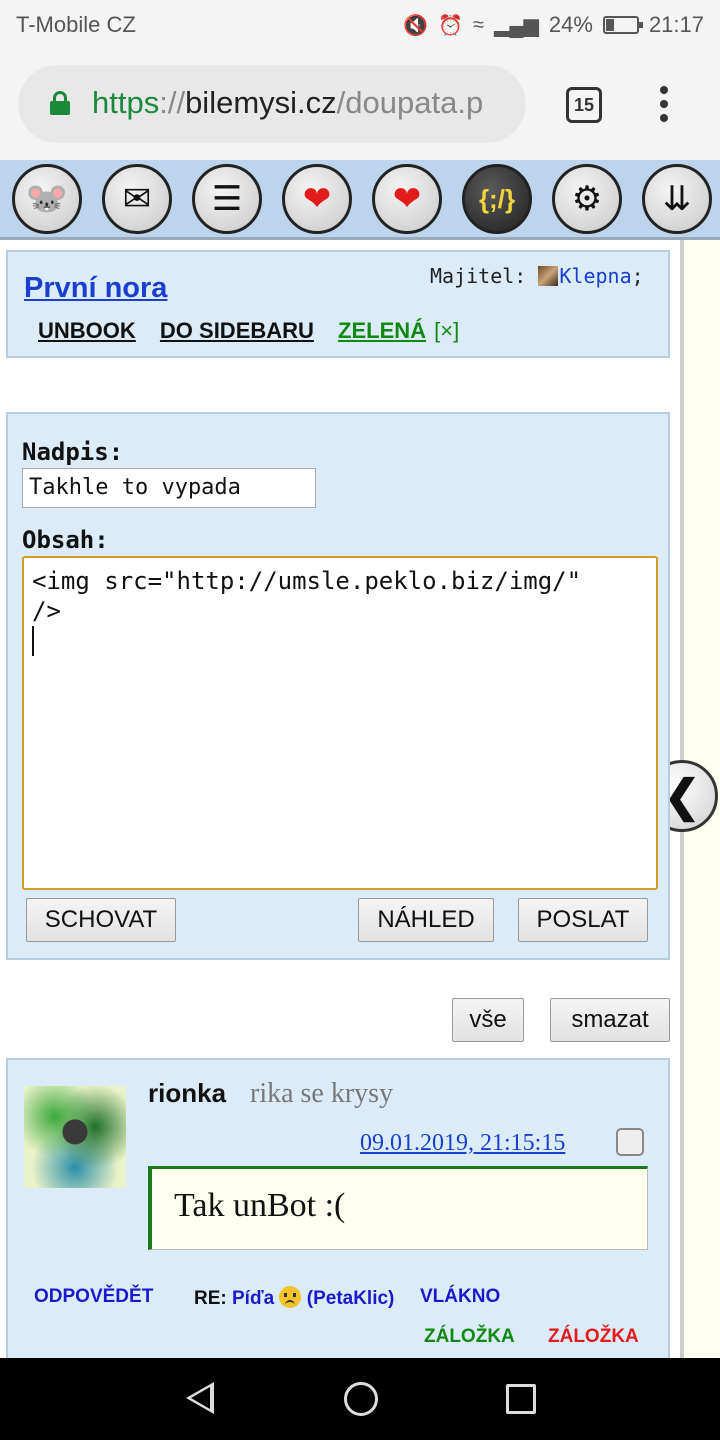 The image size is (720, 1440). Describe the element at coordinates (93, 1297) in the screenshot. I see `reply-link: ODPOVĚDĚT` at that location.